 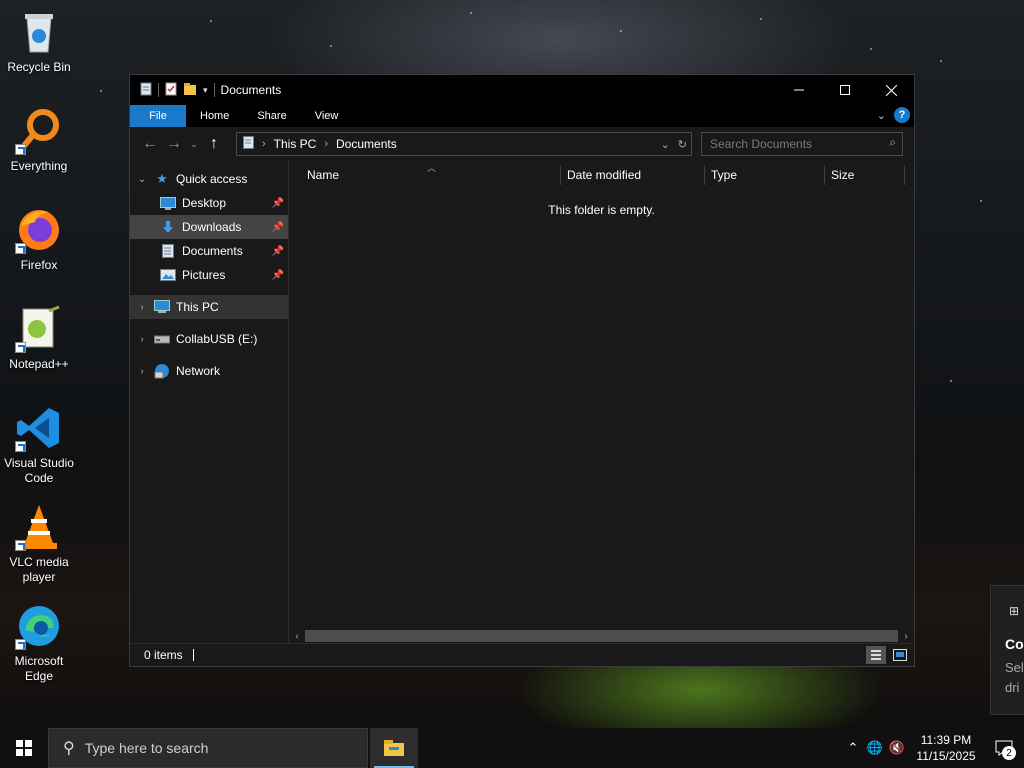 What do you see at coordinates (214, 144) in the screenshot?
I see `up-button: ↑` at bounding box center [214, 144].